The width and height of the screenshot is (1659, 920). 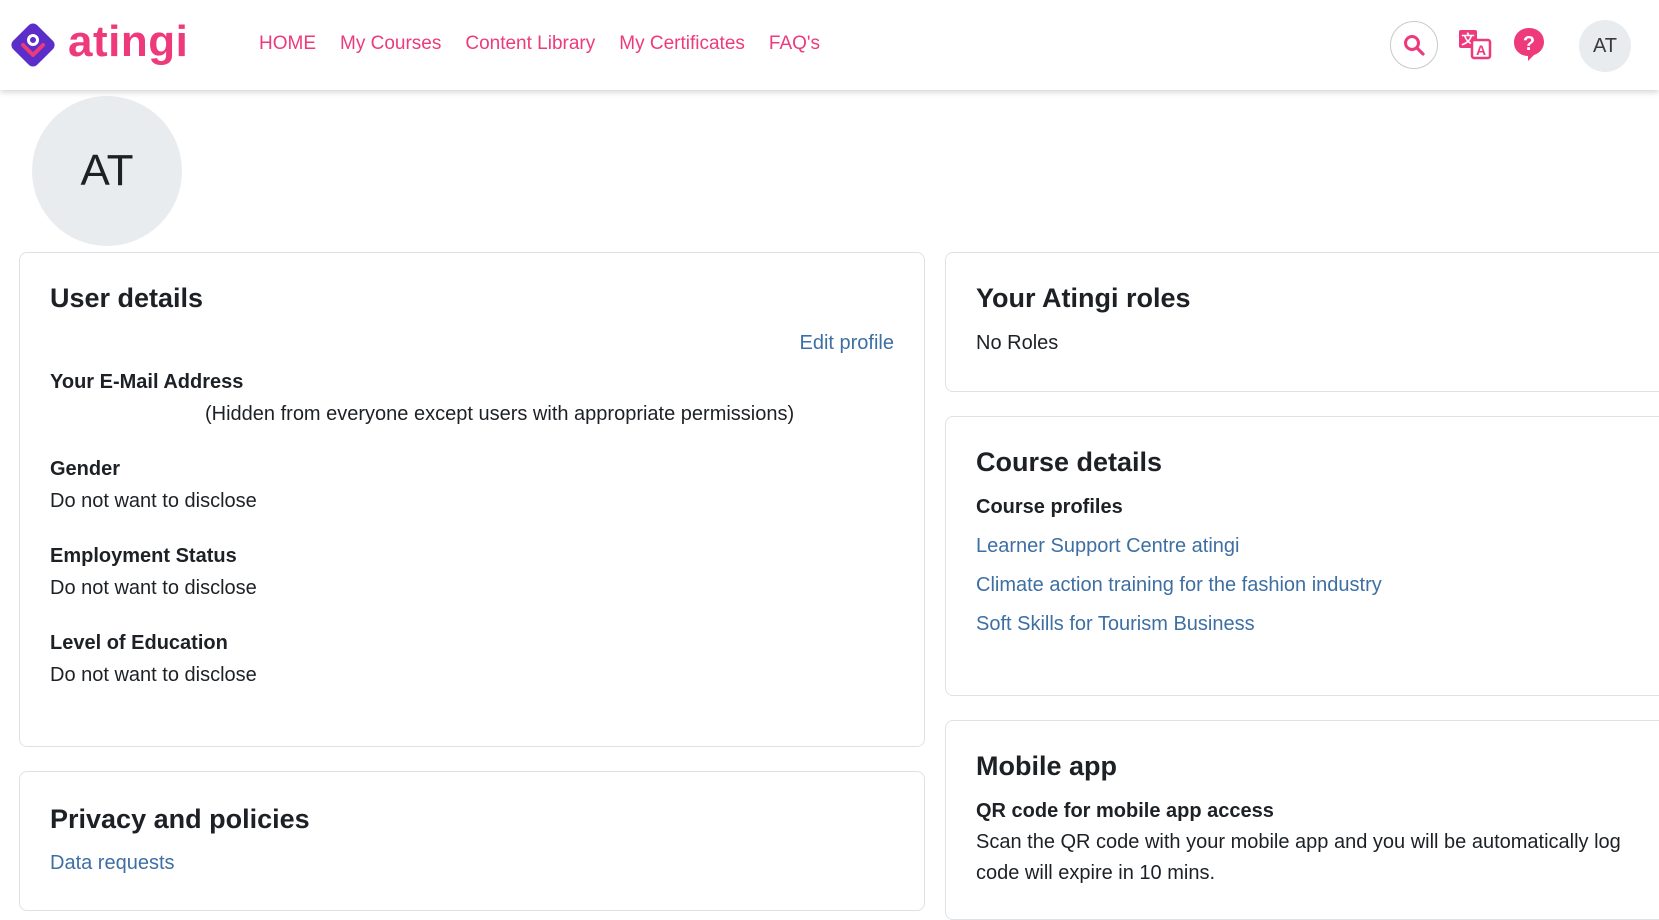 What do you see at coordinates (1069, 462) in the screenshot?
I see `course-details-title: Course details` at bounding box center [1069, 462].